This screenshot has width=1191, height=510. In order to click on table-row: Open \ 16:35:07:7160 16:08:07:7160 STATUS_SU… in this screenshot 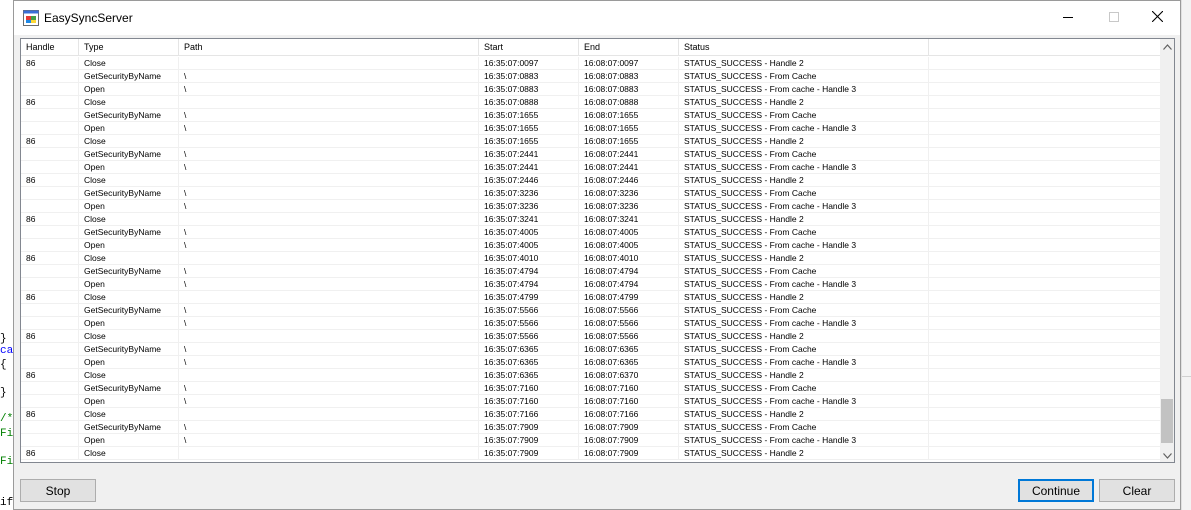, I will do `click(590, 401)`.